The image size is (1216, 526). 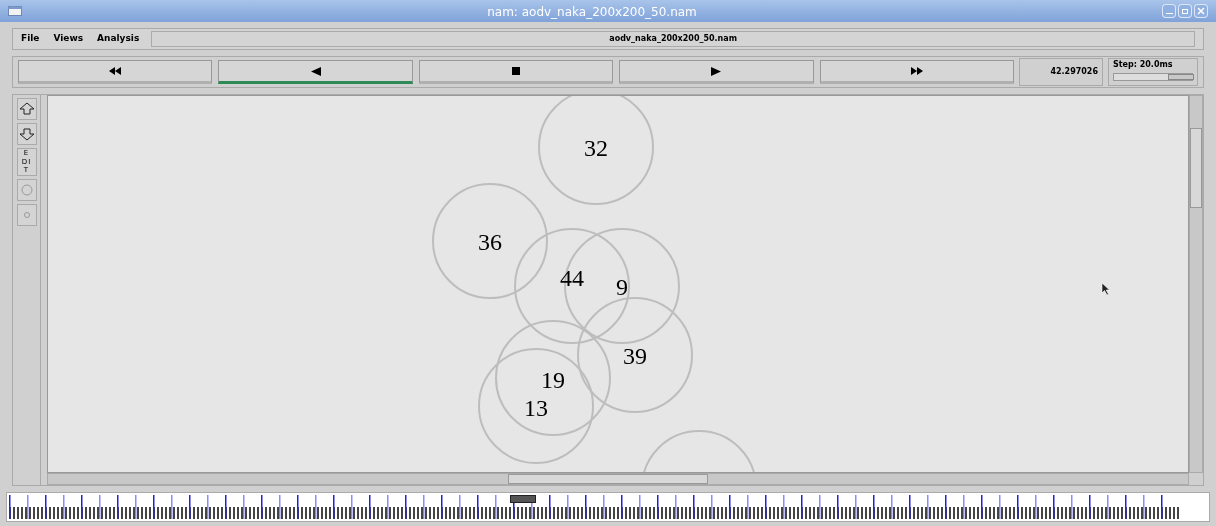 What do you see at coordinates (1153, 77) in the screenshot?
I see `step-slider` at bounding box center [1153, 77].